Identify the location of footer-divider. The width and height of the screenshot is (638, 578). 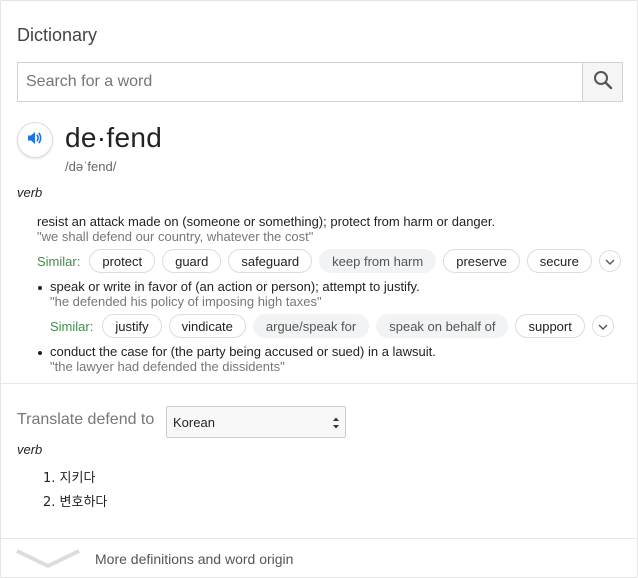
(319, 538).